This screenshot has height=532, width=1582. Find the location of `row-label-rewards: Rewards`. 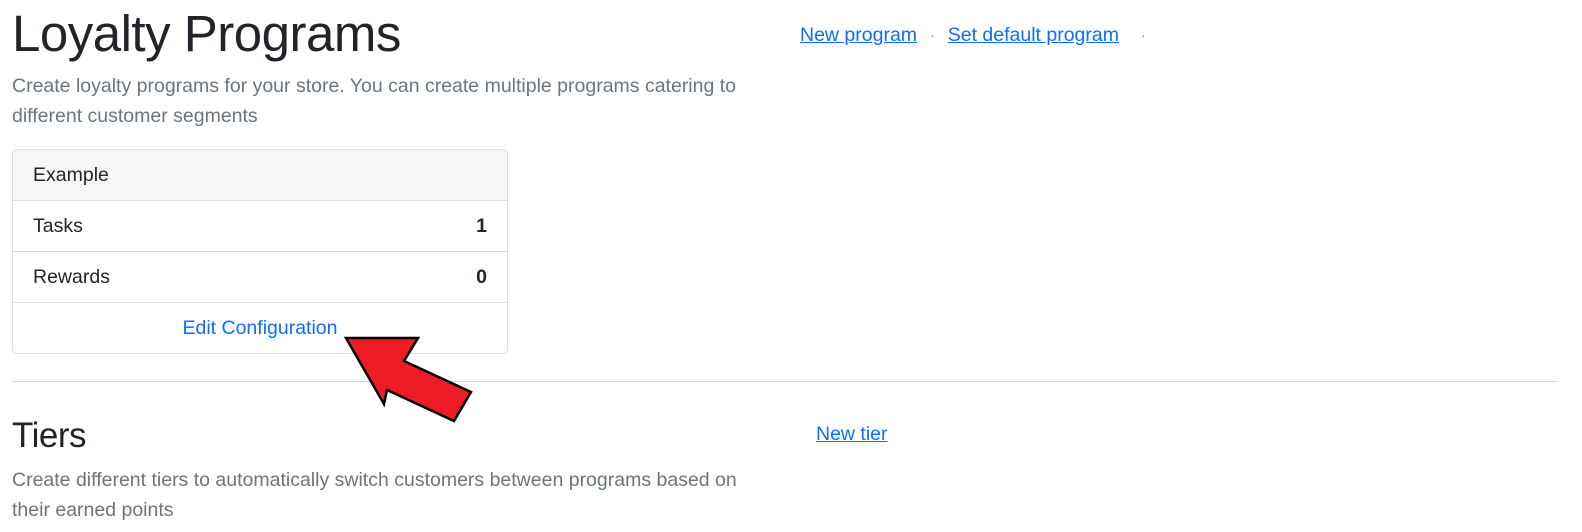

row-label-rewards: Rewards is located at coordinates (71, 276).